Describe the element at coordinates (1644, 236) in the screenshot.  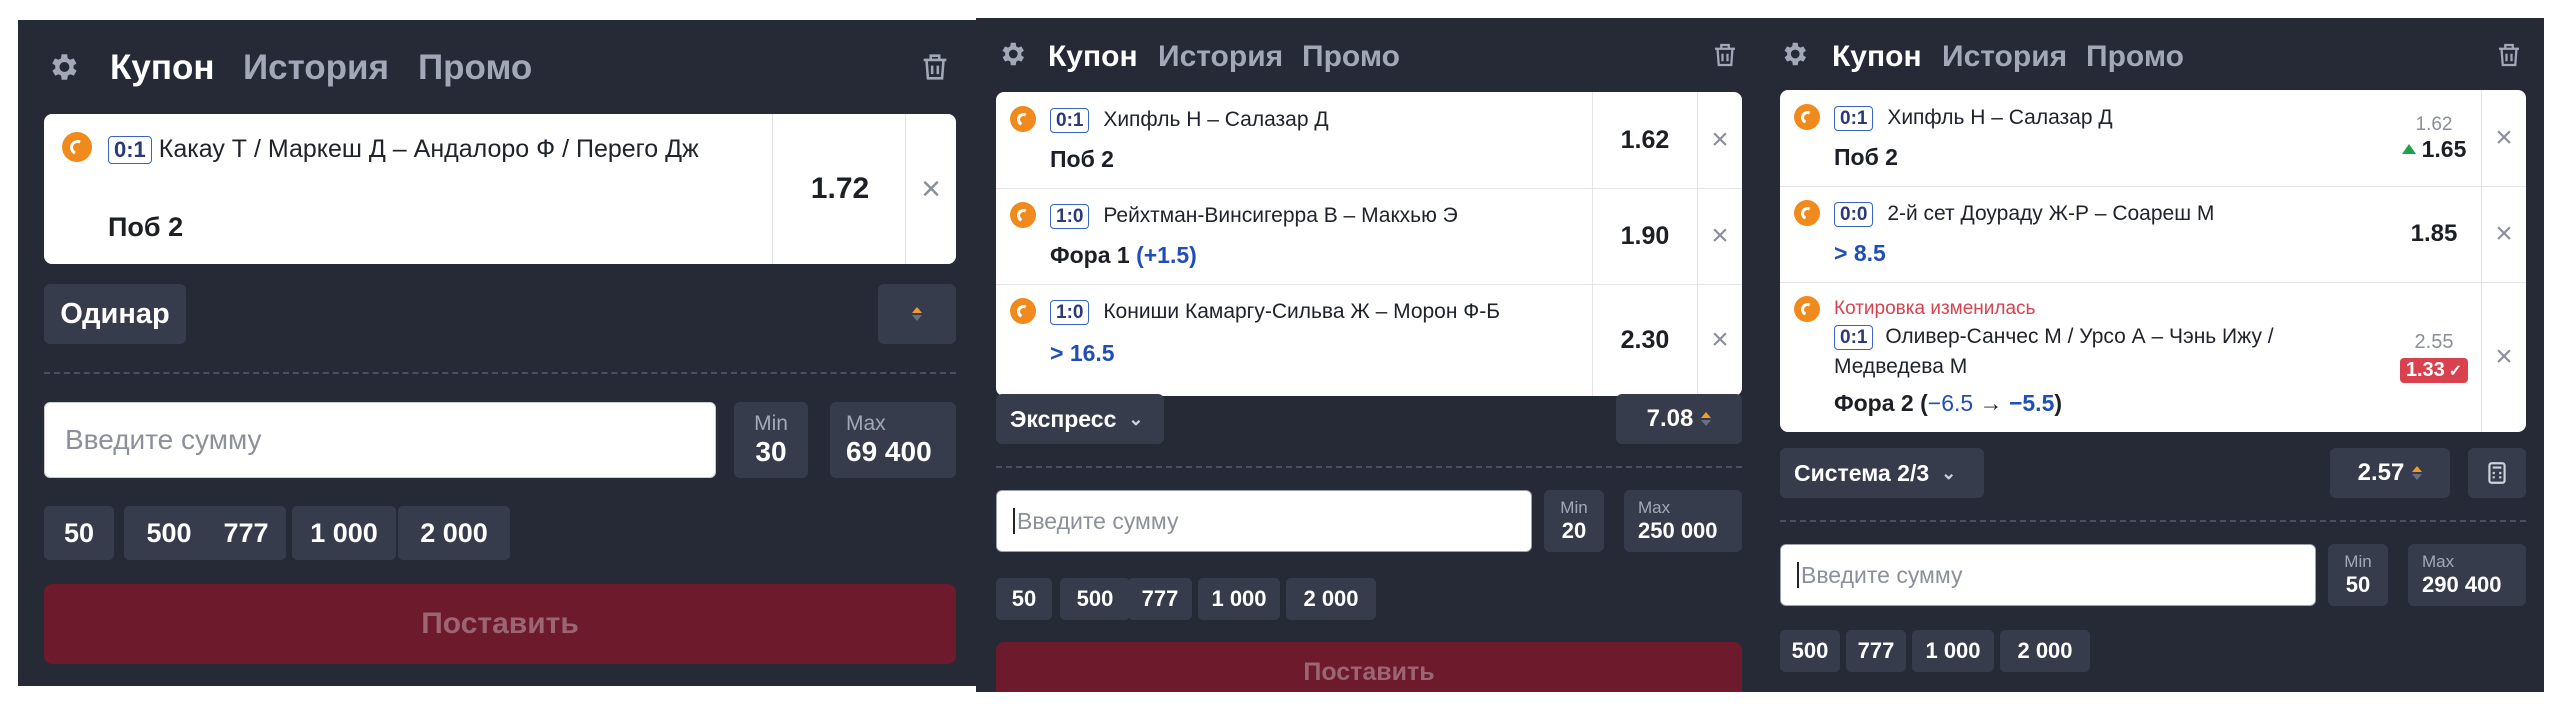
I see `odds-cell: 1.90` at that location.